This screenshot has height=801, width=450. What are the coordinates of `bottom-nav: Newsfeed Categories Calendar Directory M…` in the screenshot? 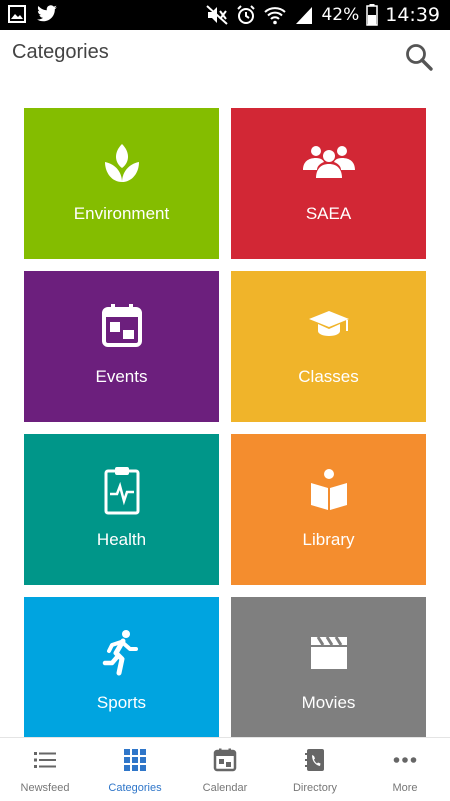 It's located at (225, 769).